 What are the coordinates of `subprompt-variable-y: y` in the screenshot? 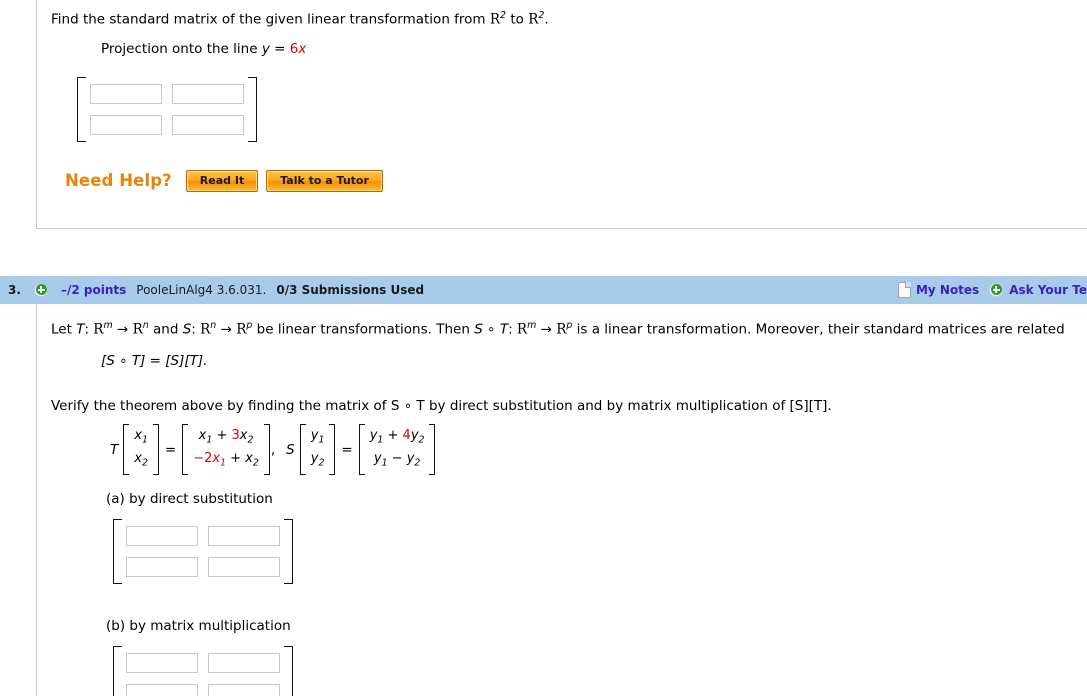 It's located at (265, 48).